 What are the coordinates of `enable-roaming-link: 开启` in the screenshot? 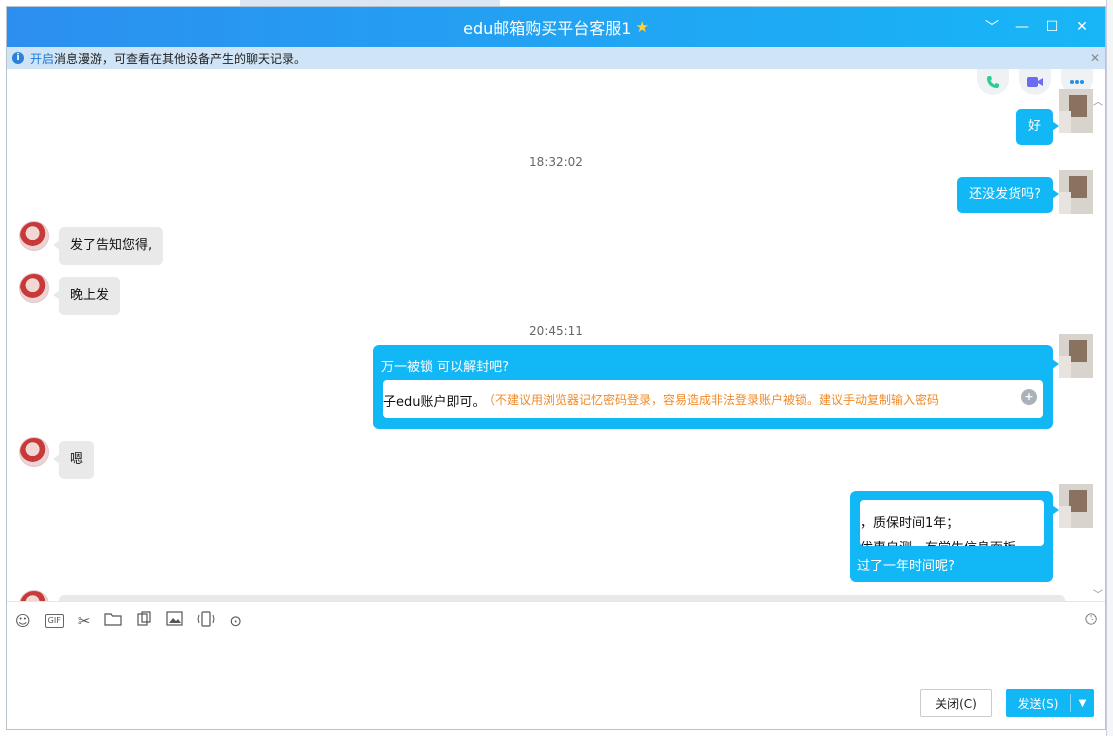 It's located at (42, 58).